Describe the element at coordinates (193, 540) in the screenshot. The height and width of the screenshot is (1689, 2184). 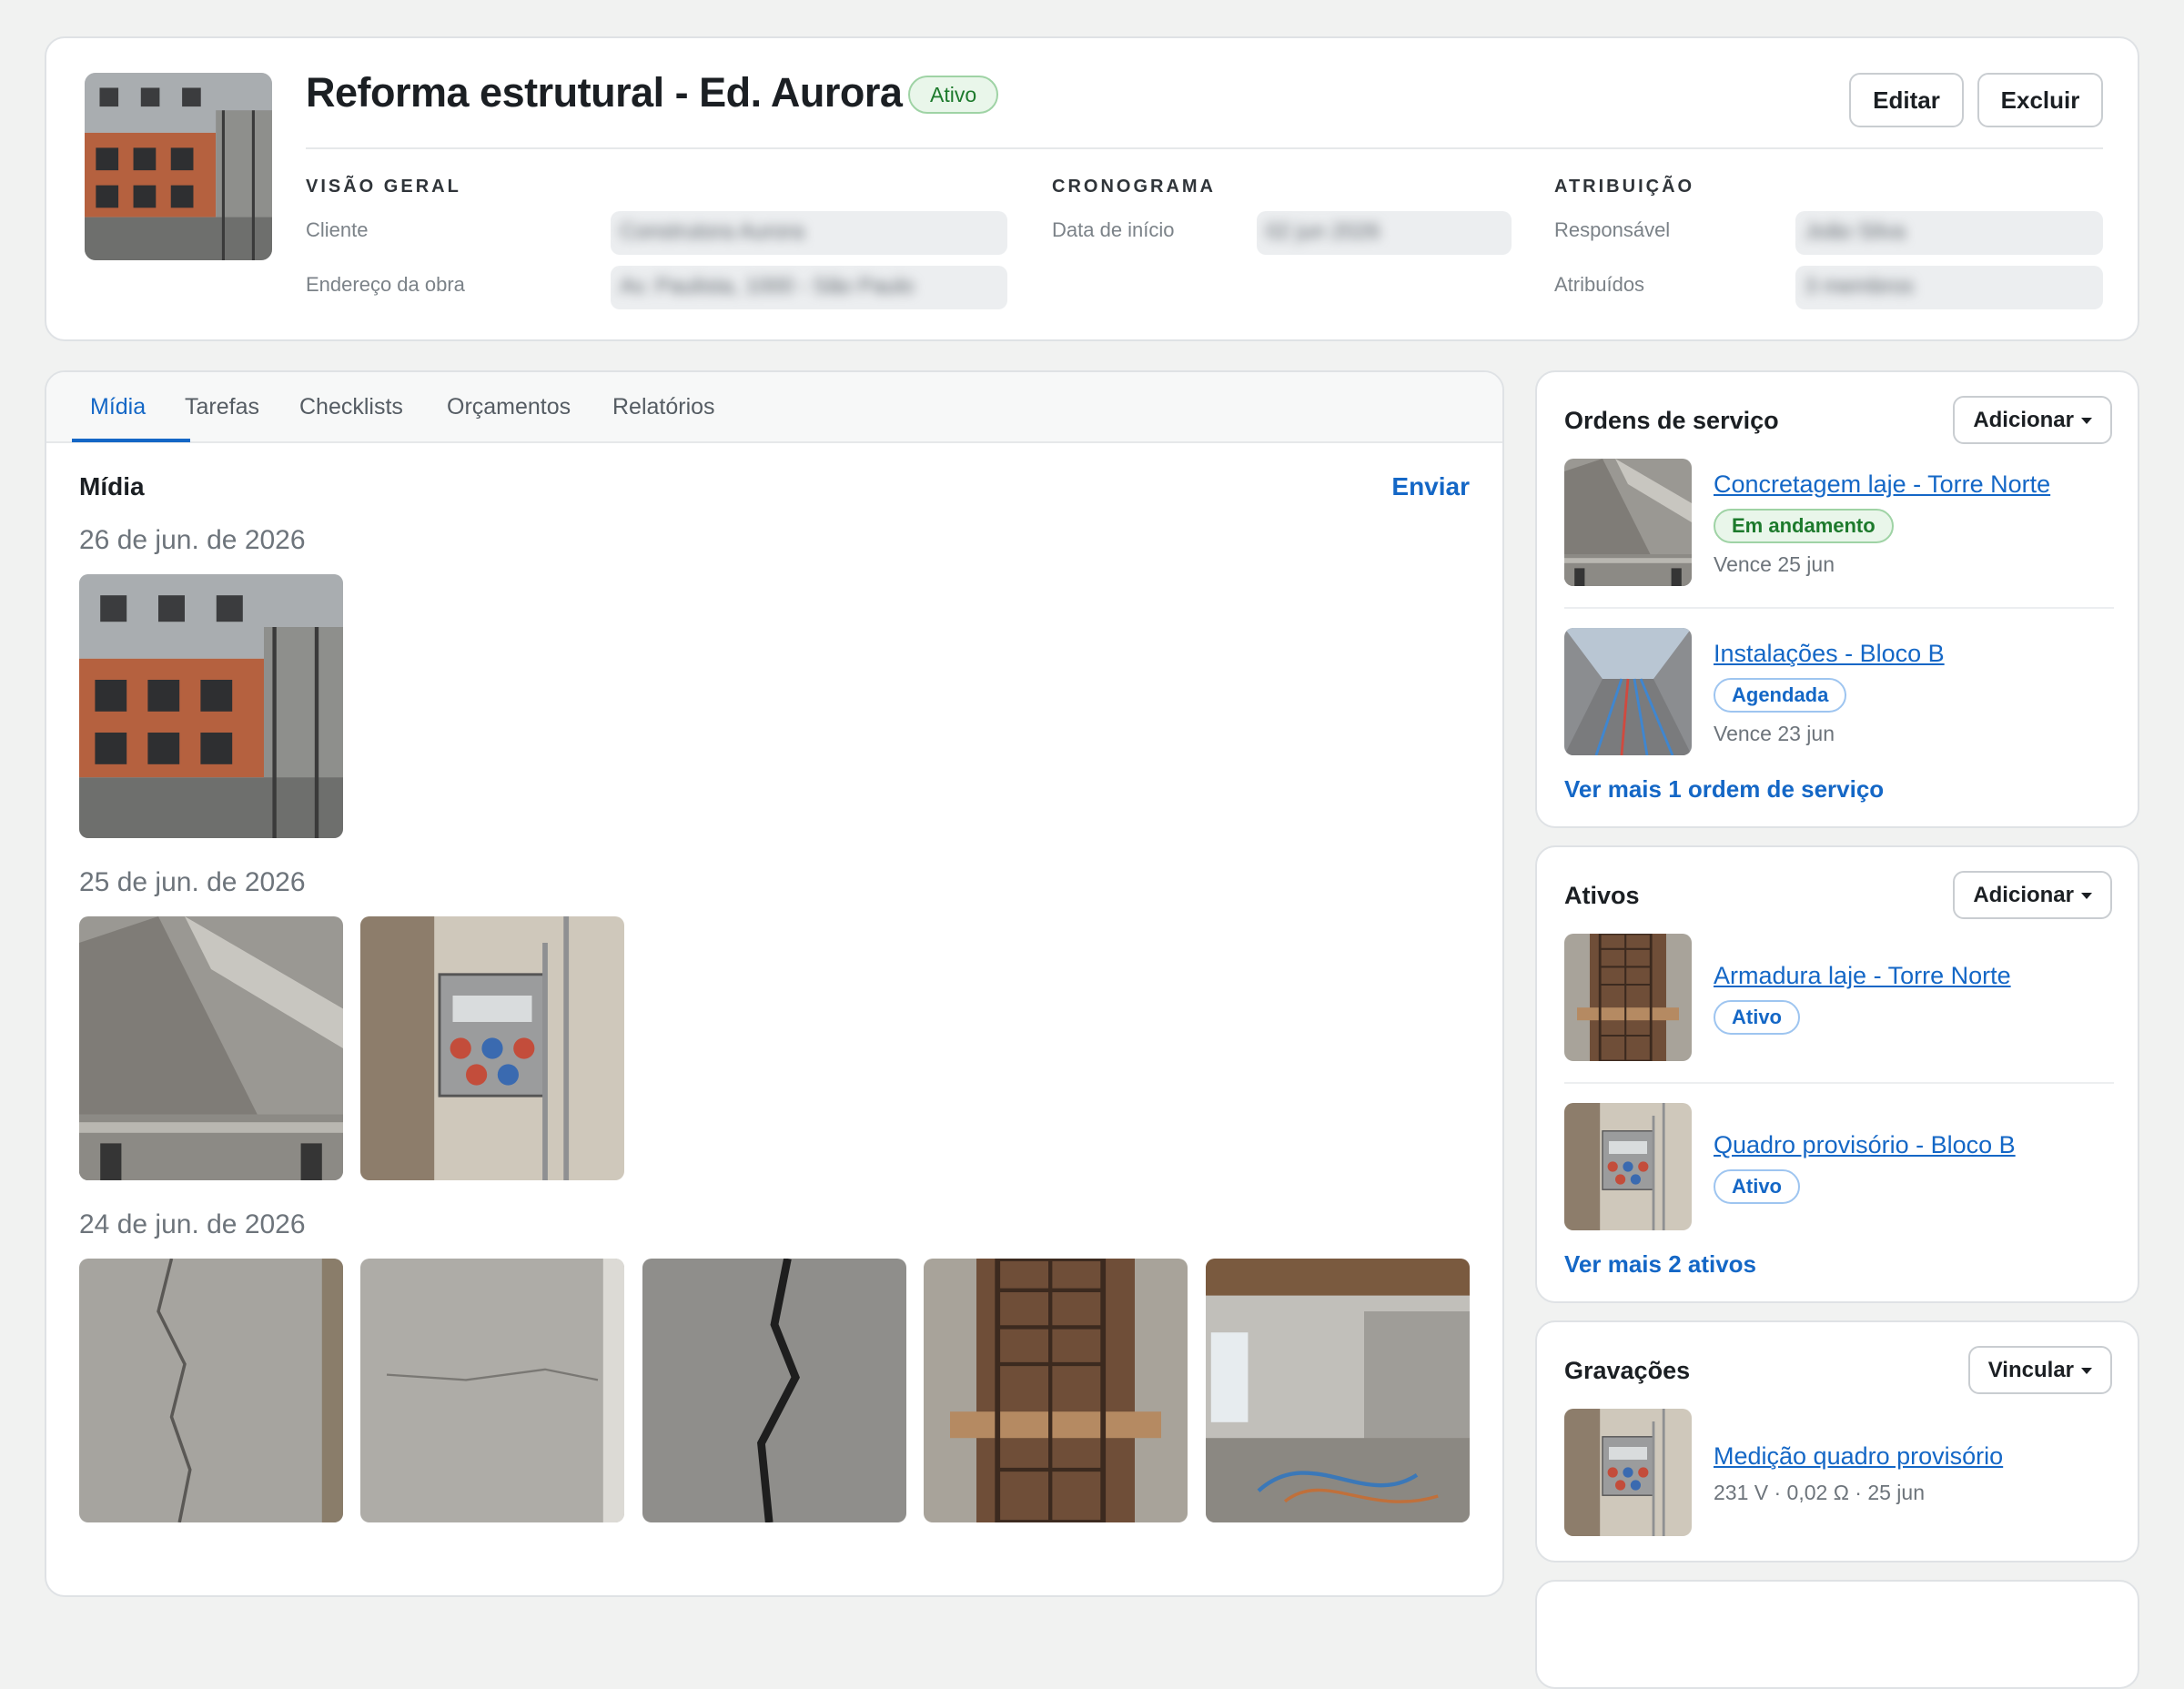
I see `media-date-heading: 26 de jun. de 2026` at that location.